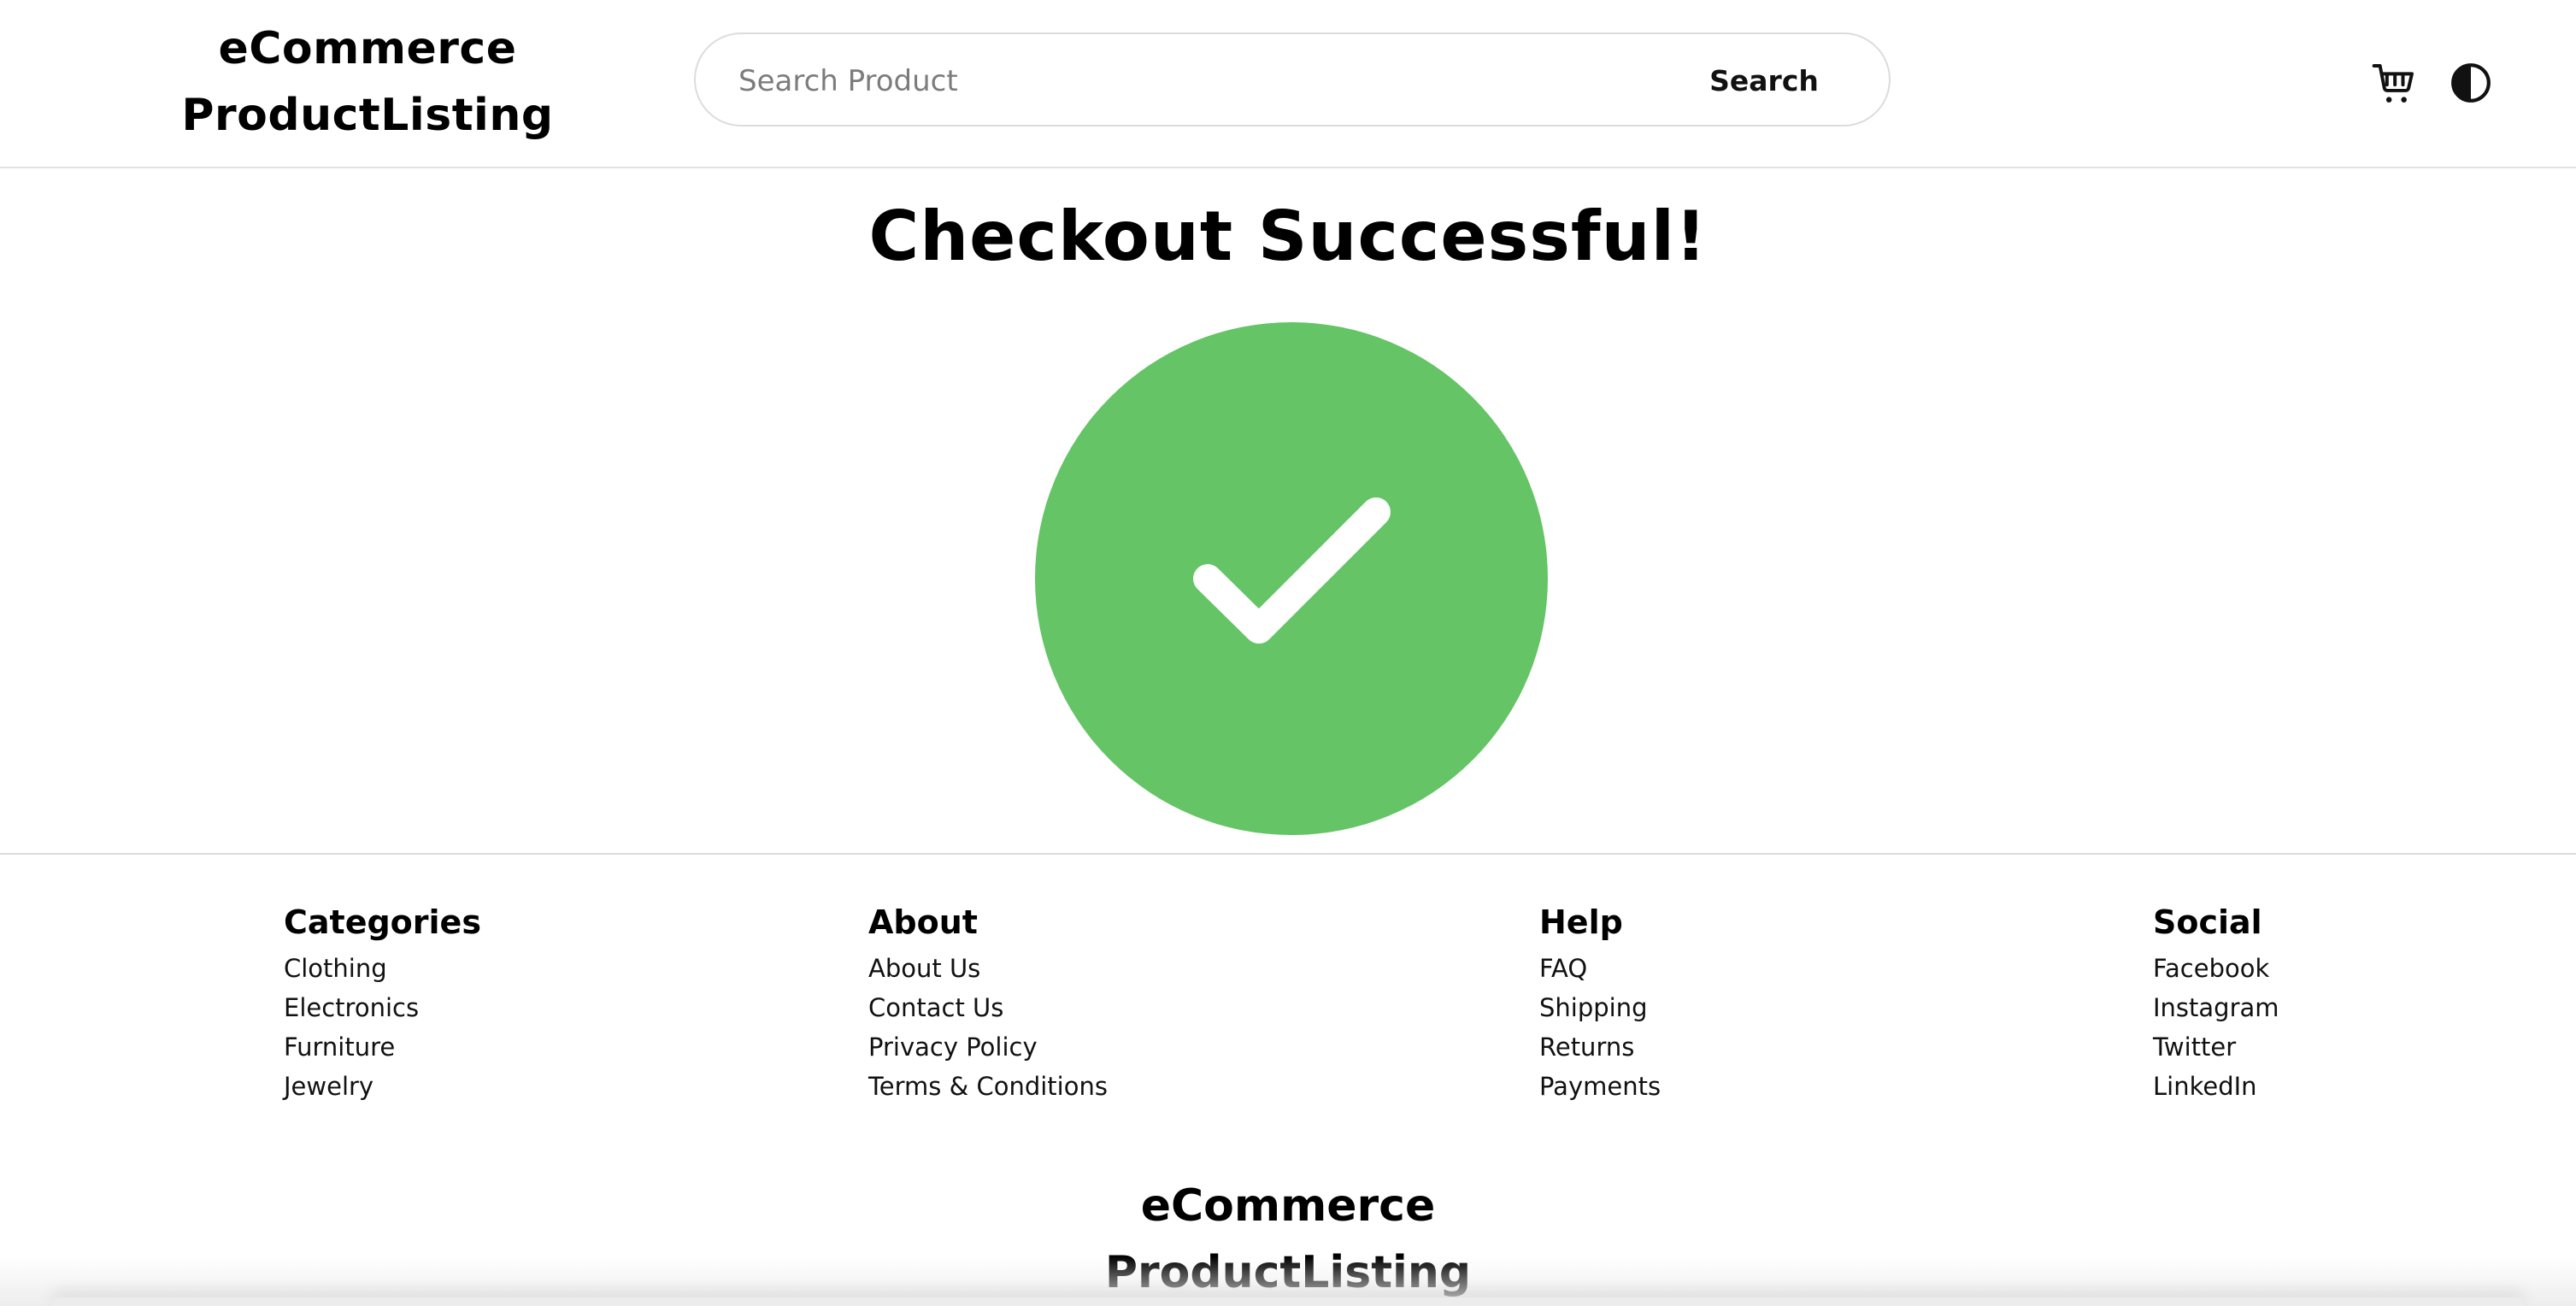  I want to click on search-bar: Search, so click(1292, 79).